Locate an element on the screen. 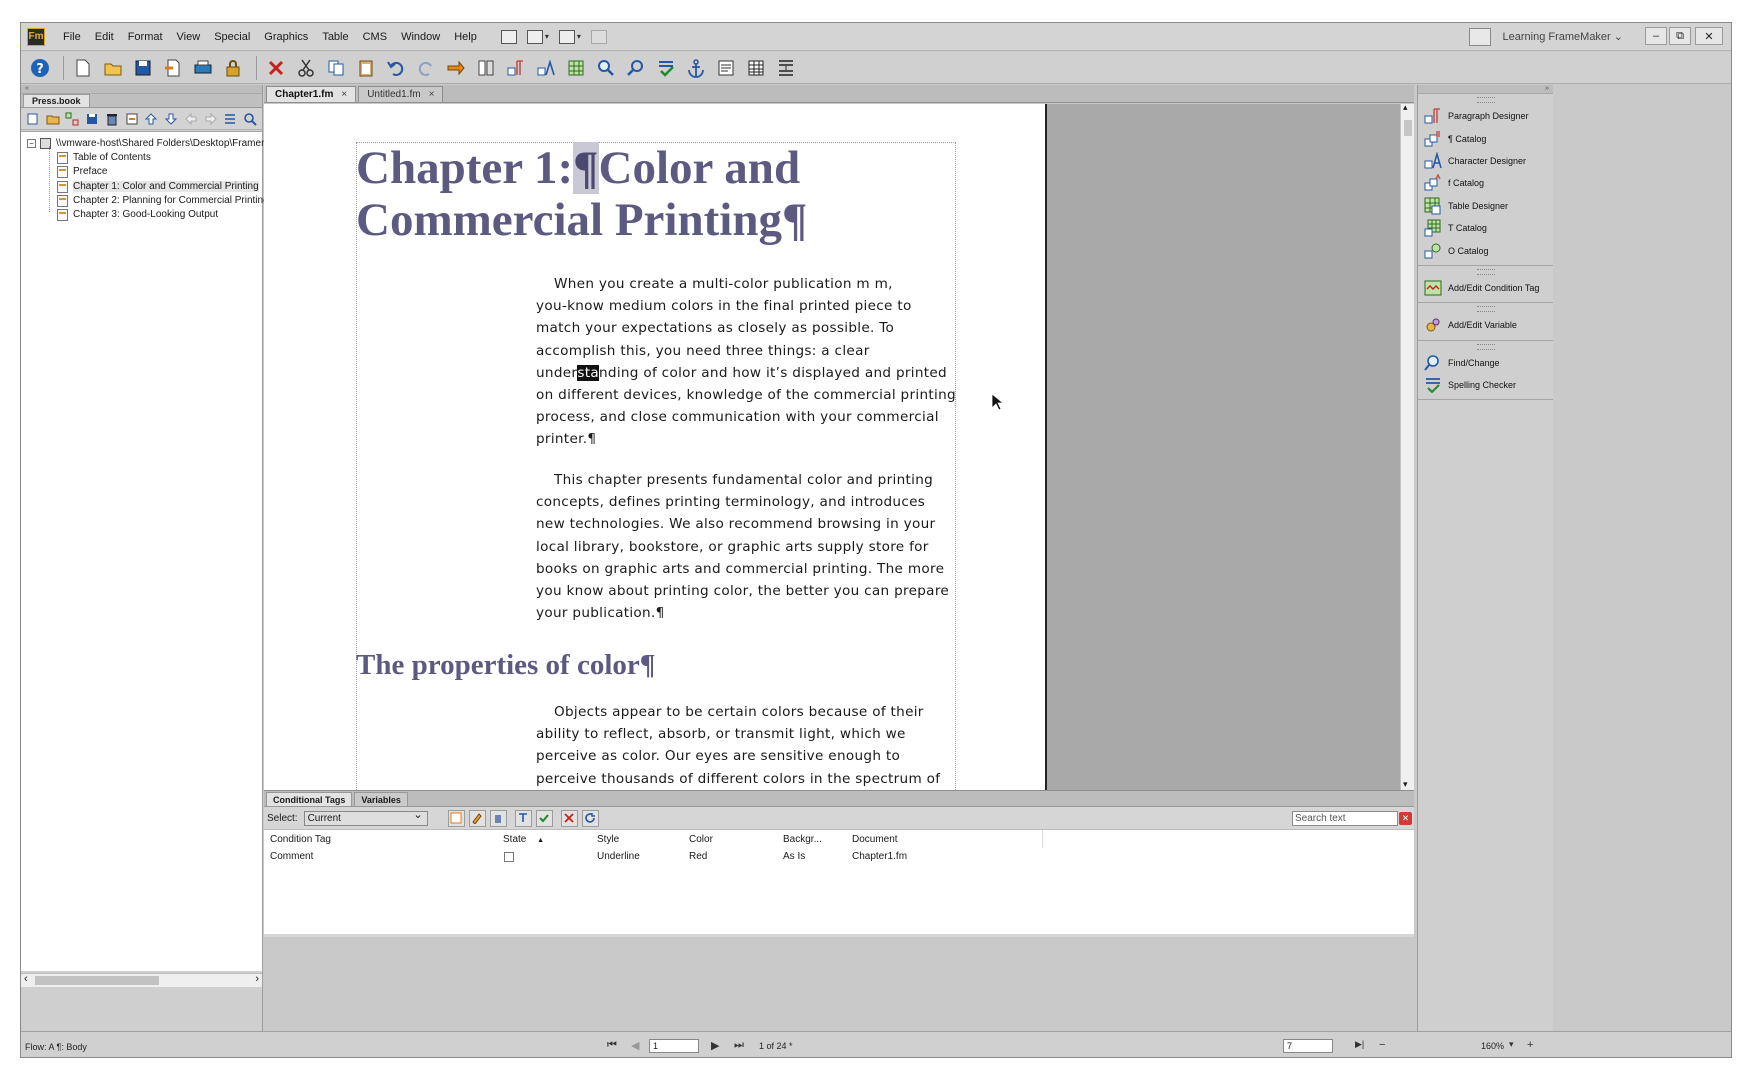  paste-button is located at coordinates (366, 68).